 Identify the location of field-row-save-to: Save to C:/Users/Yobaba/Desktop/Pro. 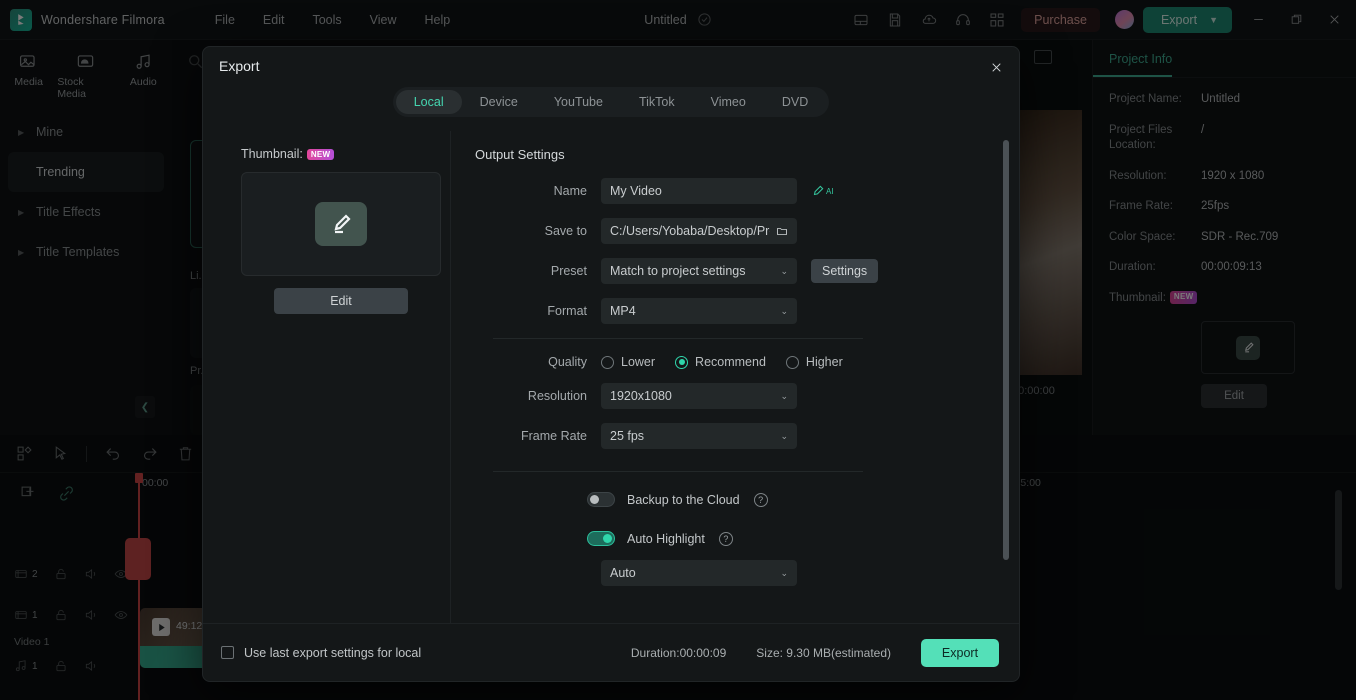
(732, 231).